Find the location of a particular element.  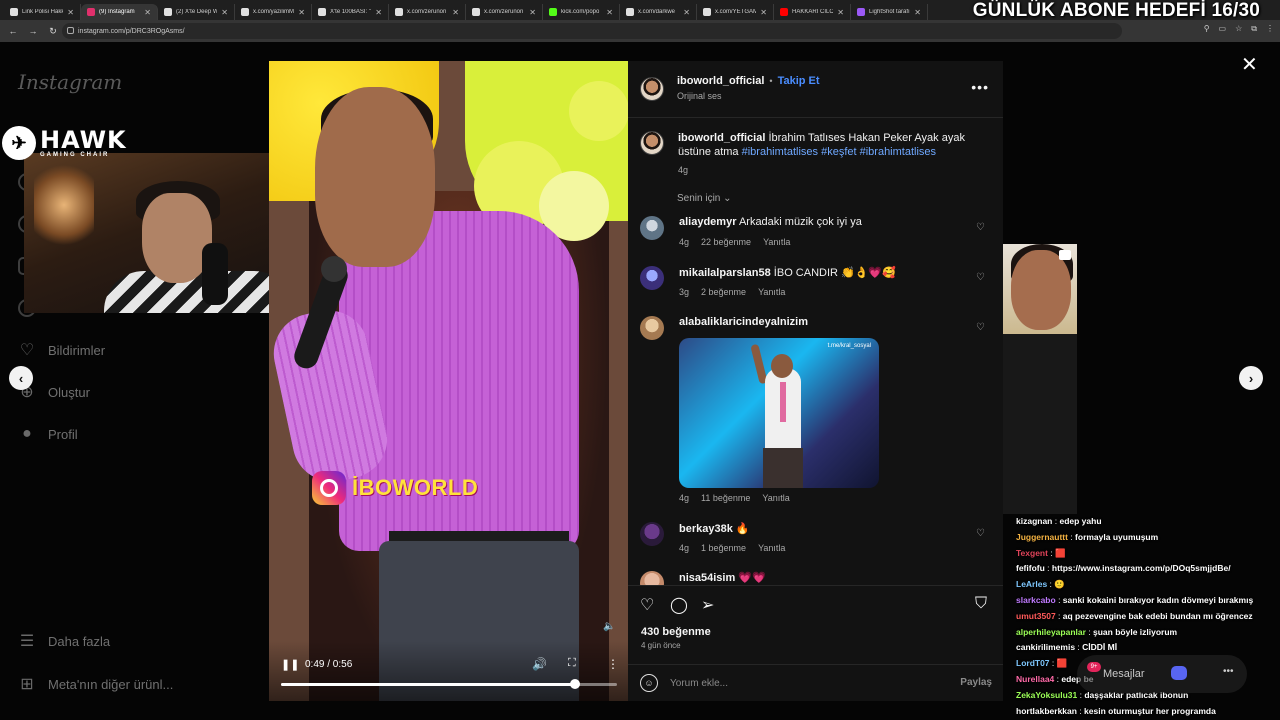

comment-likes: 1 beğenme is located at coordinates (723, 548).